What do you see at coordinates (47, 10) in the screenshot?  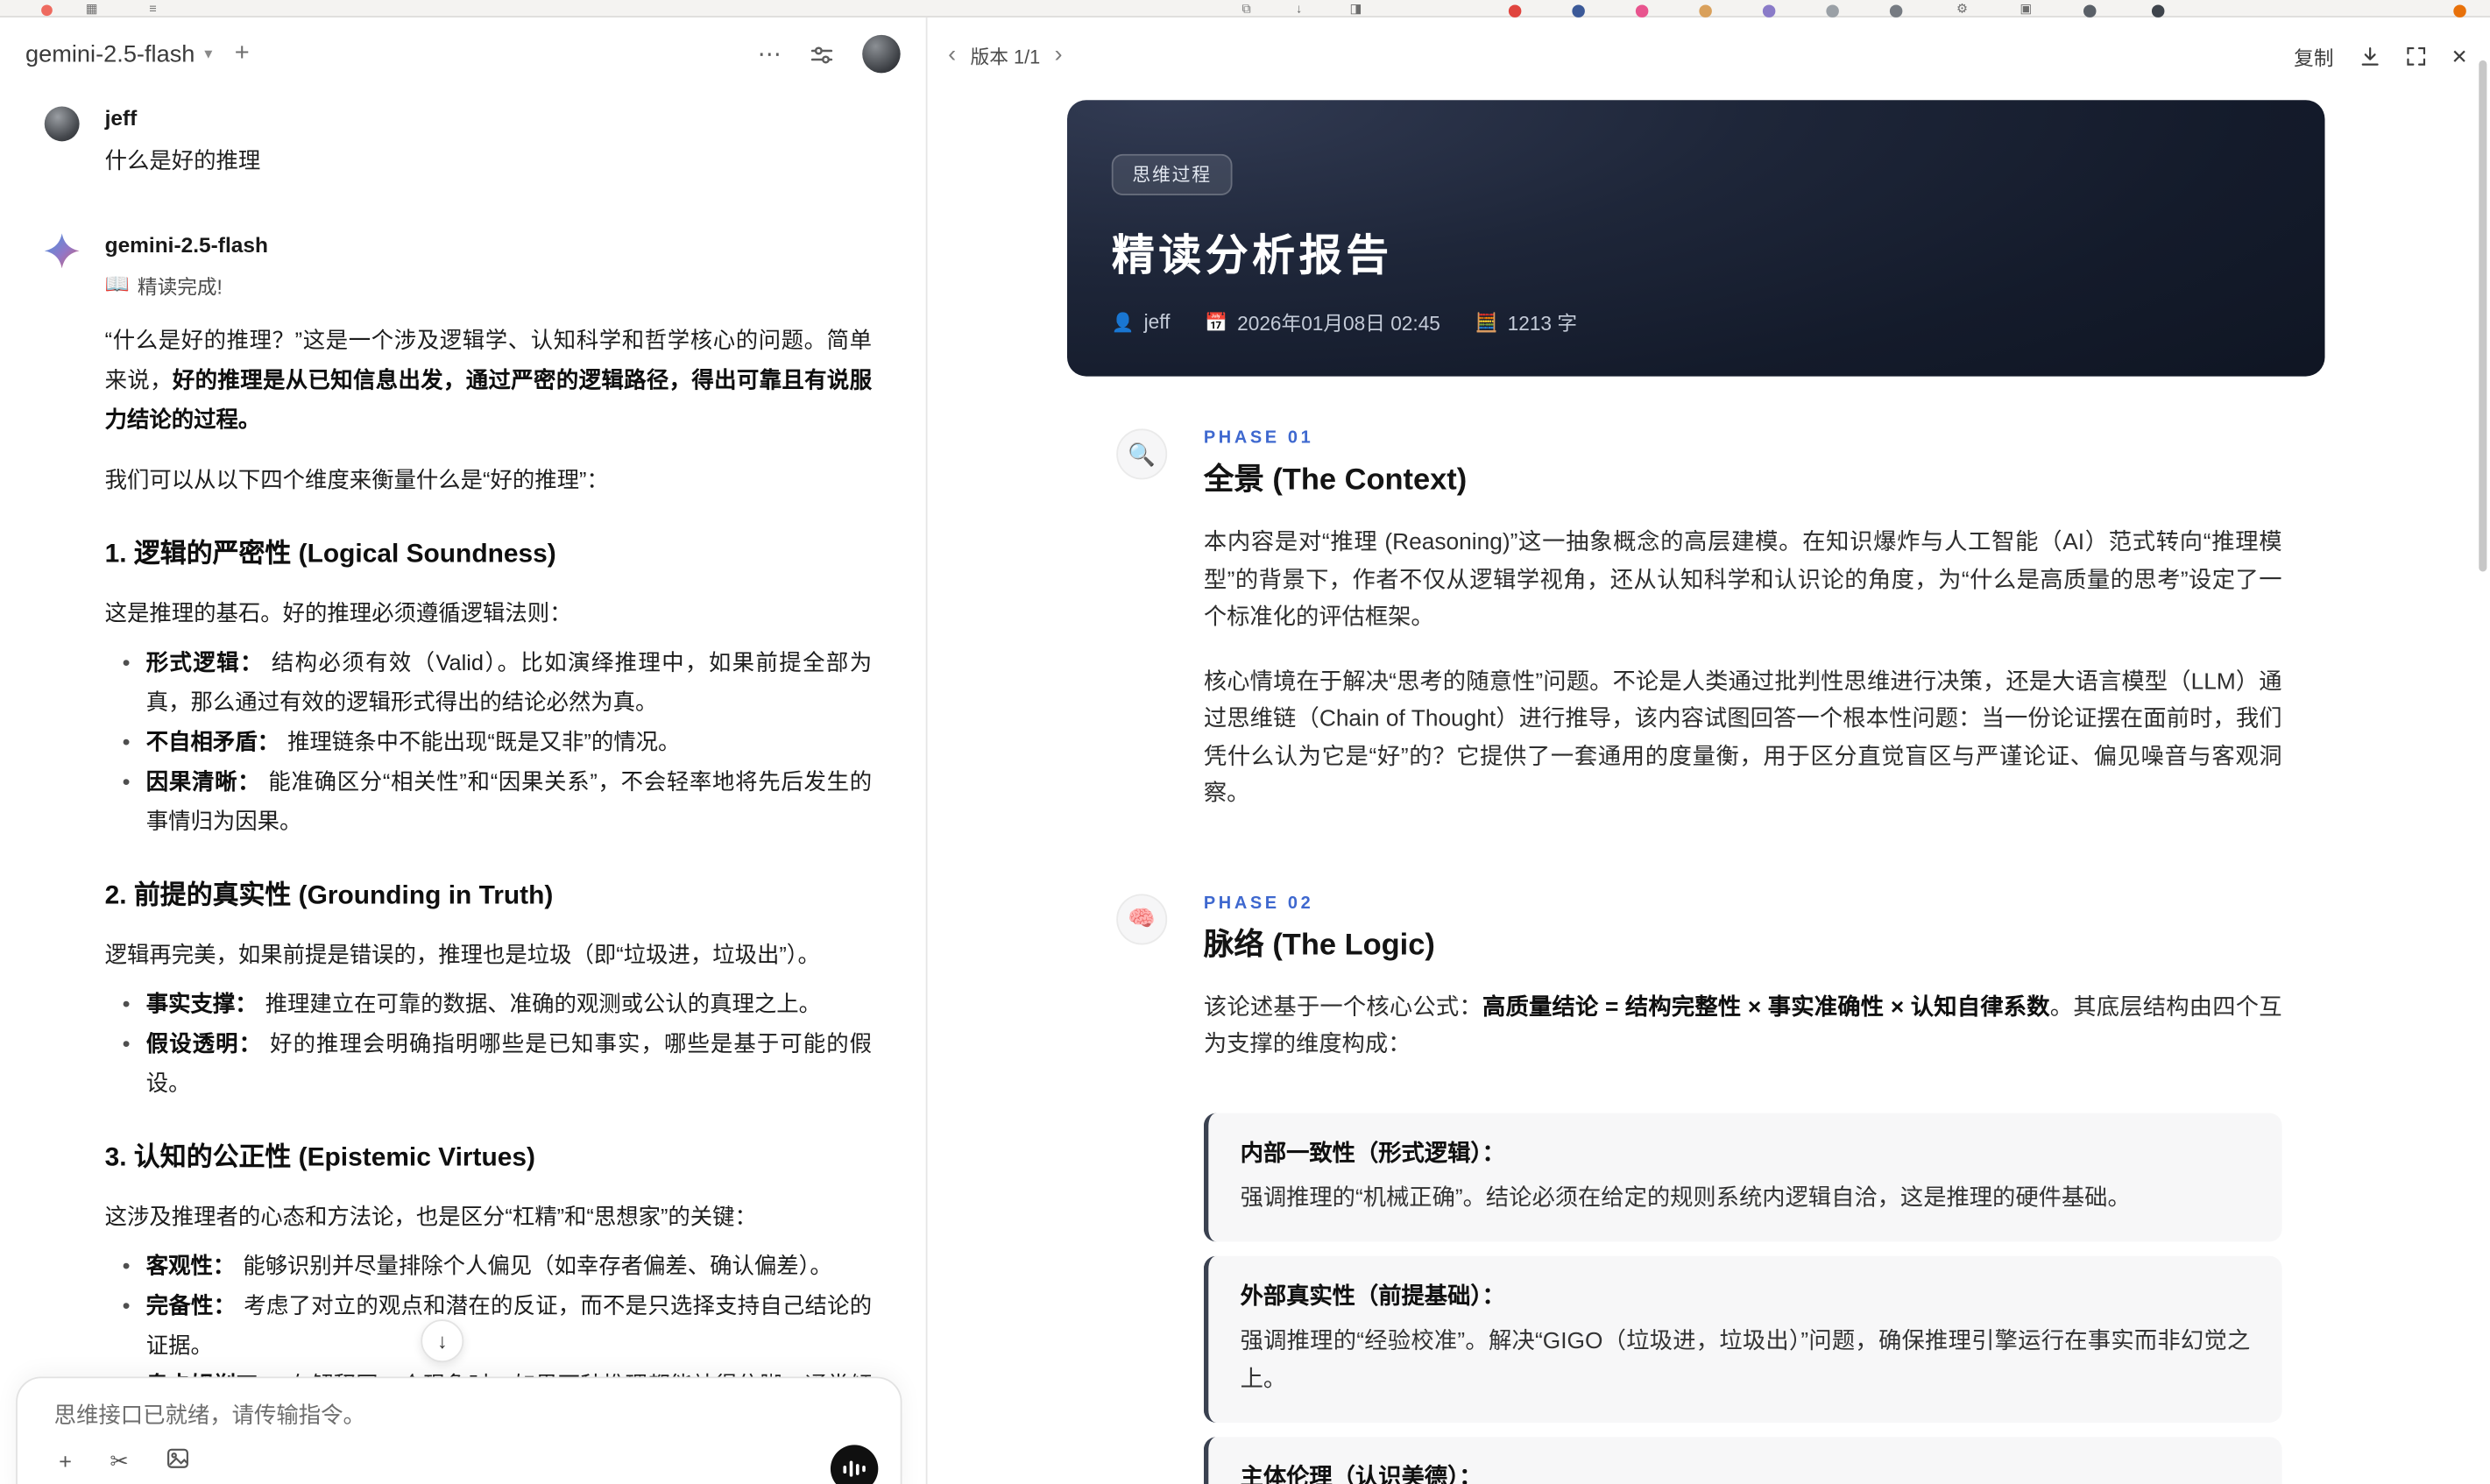 I see `window-close-button` at bounding box center [47, 10].